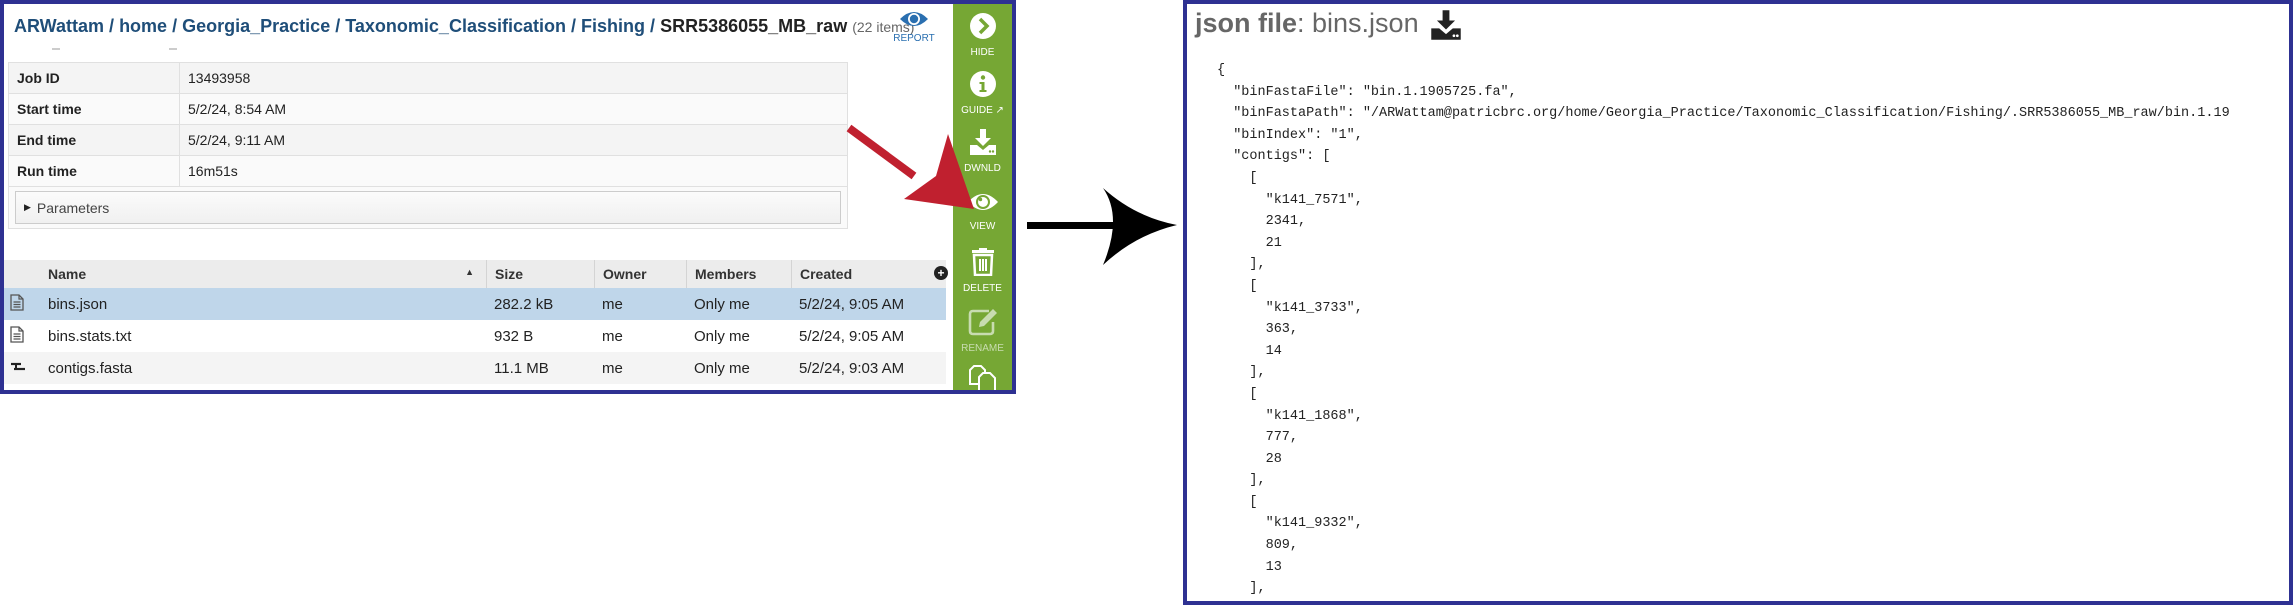 This screenshot has width=2293, height=605. I want to click on viewer-title-filename: : bins.json, so click(1358, 23).